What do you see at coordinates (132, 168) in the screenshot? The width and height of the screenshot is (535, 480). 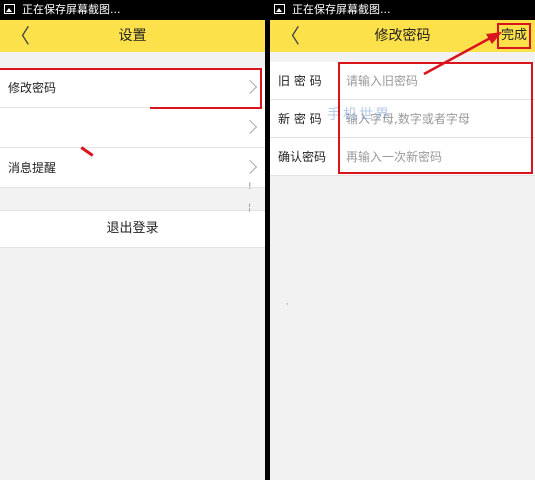 I see `settings-item-notifications: 消息提醒` at bounding box center [132, 168].